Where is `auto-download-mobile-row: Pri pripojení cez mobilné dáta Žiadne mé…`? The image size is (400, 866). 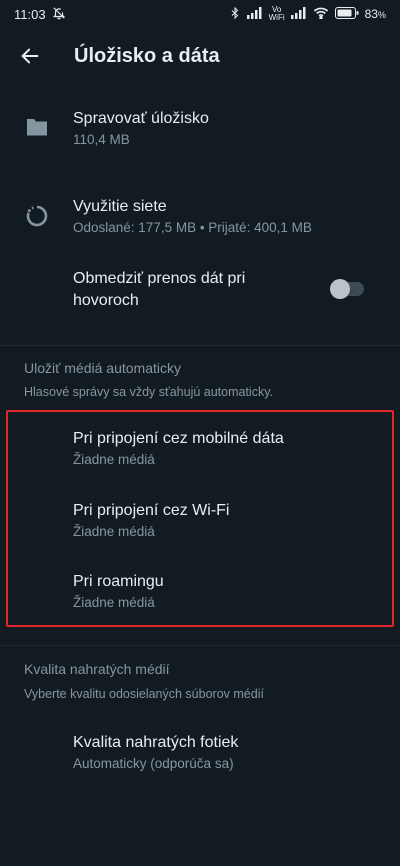 auto-download-mobile-row: Pri pripojení cez mobilné dáta Žiadne mé… is located at coordinates (200, 450).